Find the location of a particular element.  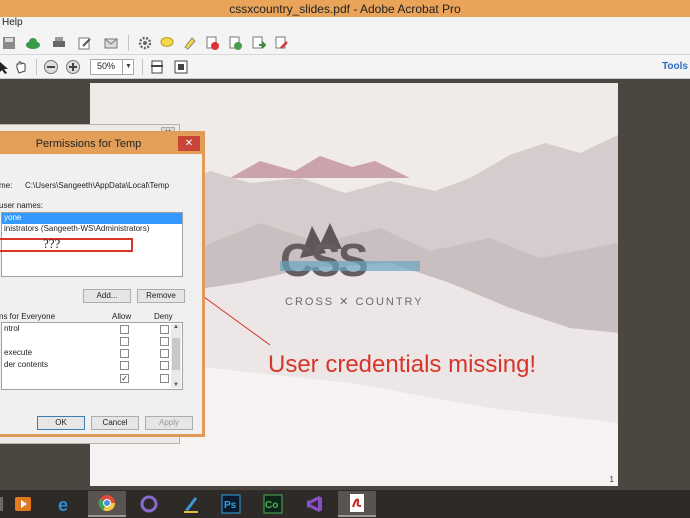

list-item: inistrators (Sangeeth-WS\Administrators) is located at coordinates (92, 229).